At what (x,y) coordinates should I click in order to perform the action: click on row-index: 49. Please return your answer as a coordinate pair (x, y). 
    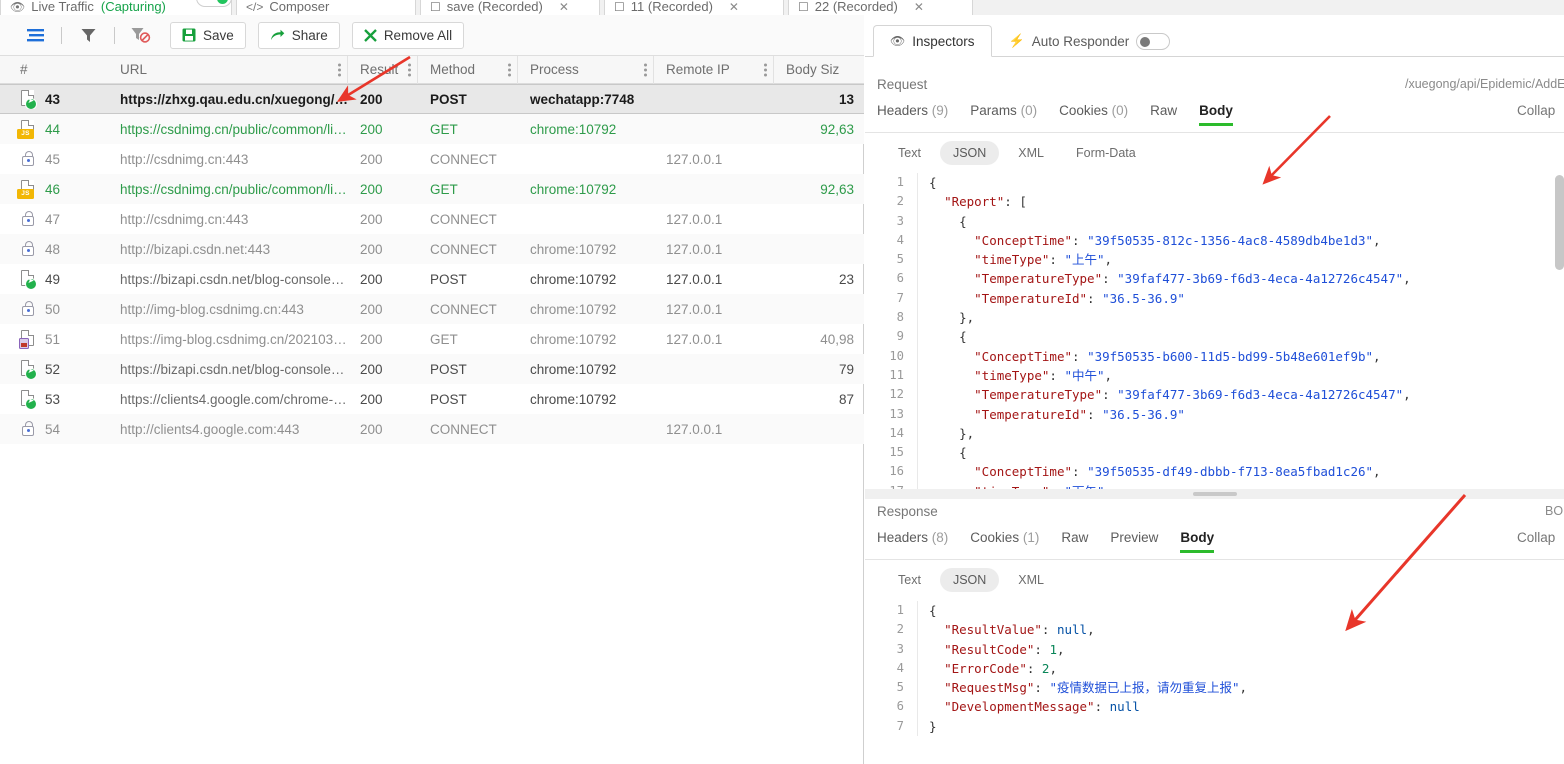
    Looking at the image, I should click on (53, 279).